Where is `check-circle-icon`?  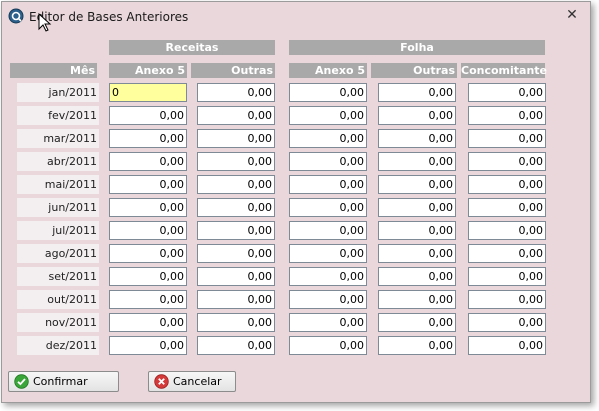 check-circle-icon is located at coordinates (21, 381).